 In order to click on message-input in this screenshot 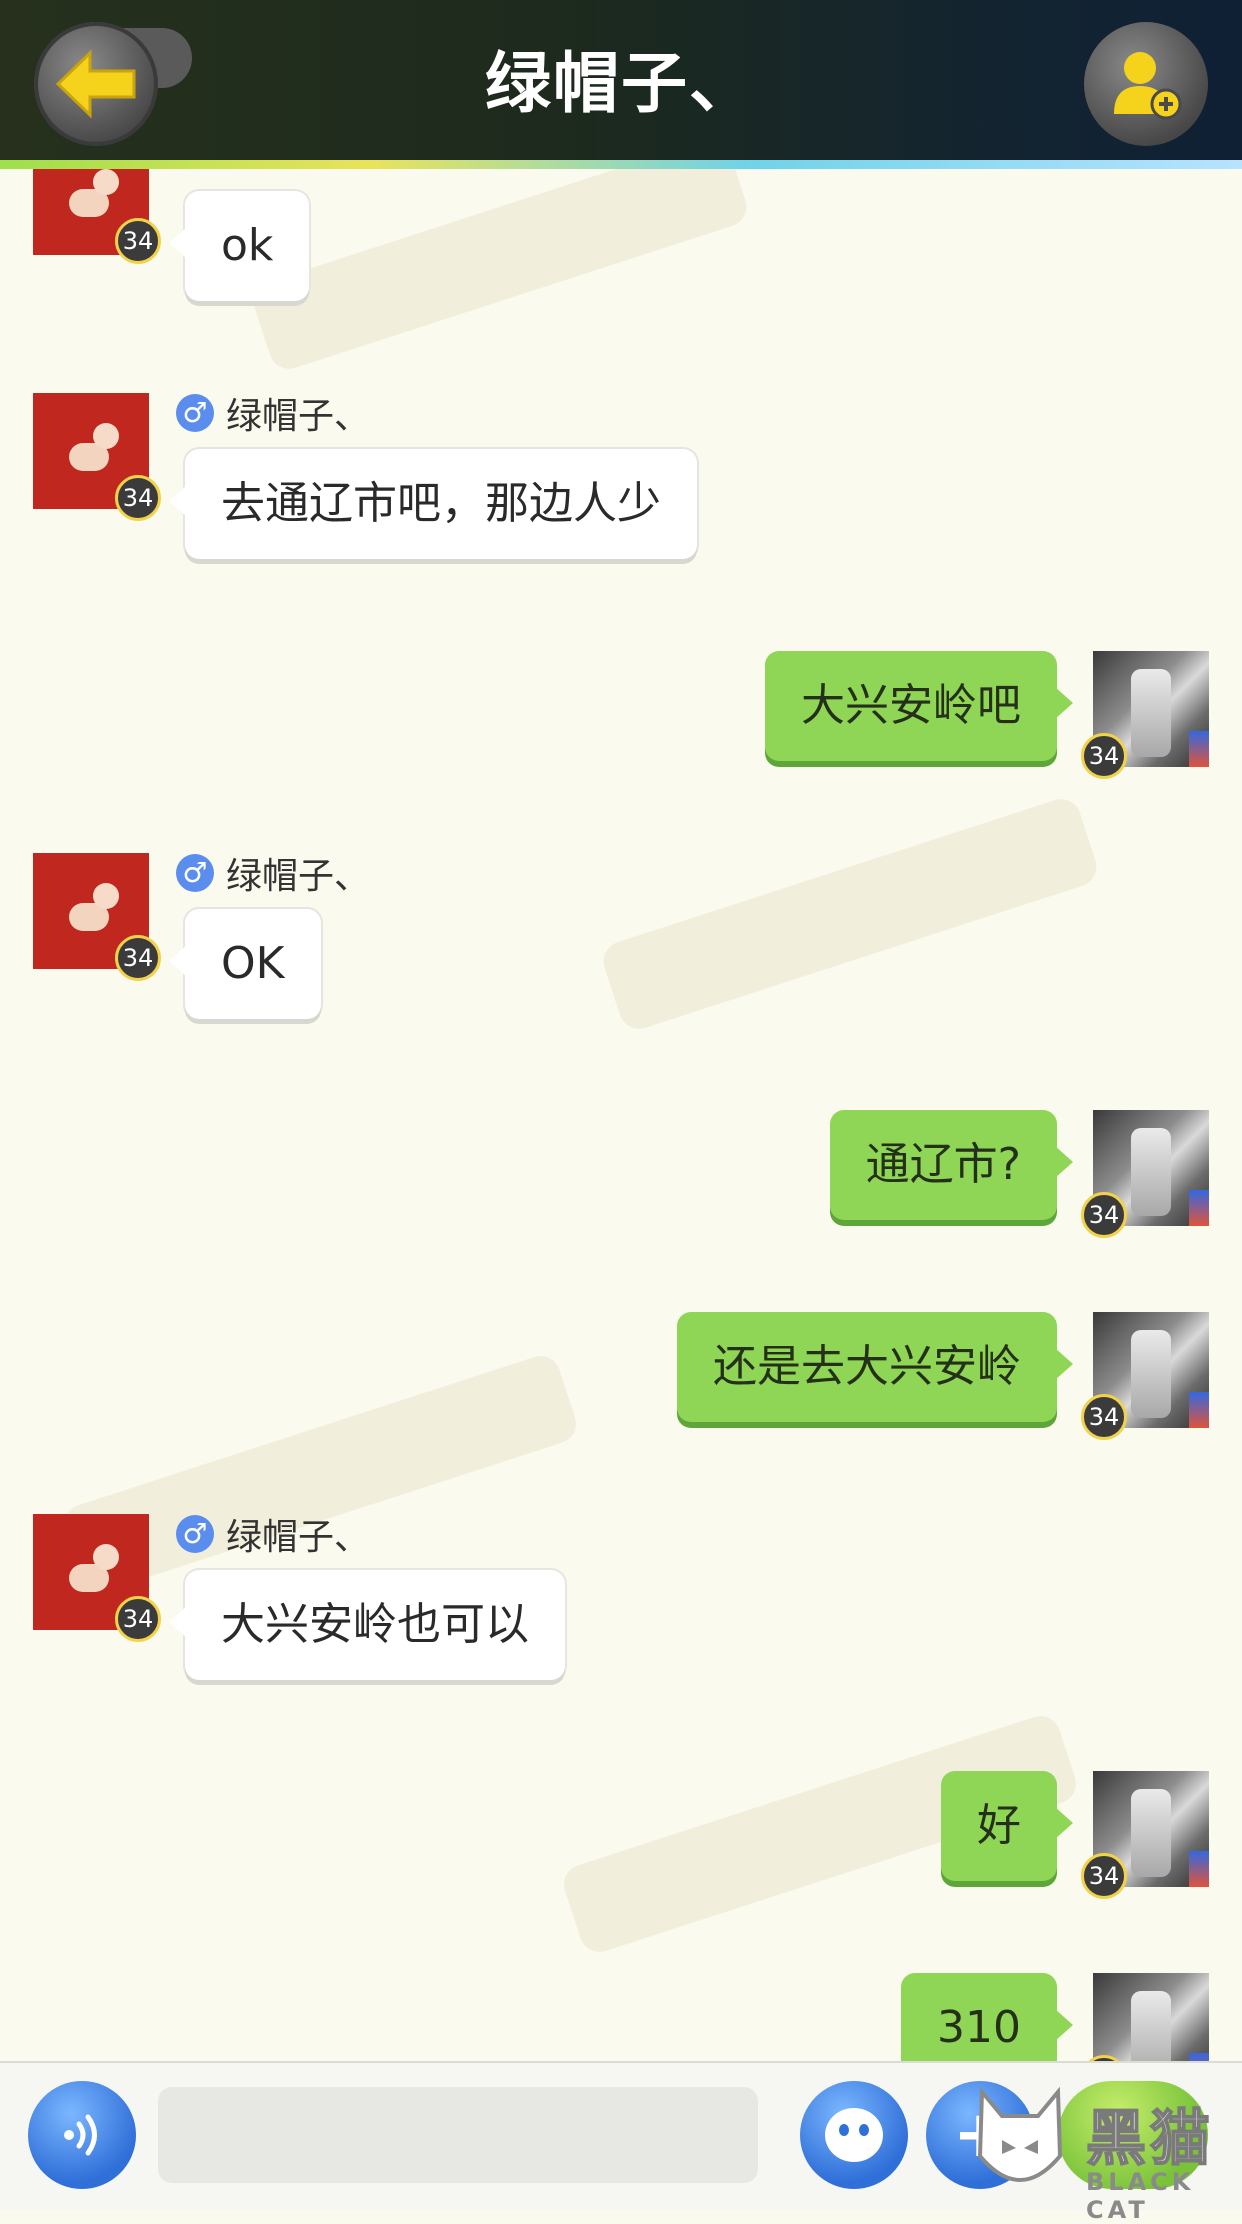, I will do `click(458, 2135)`.